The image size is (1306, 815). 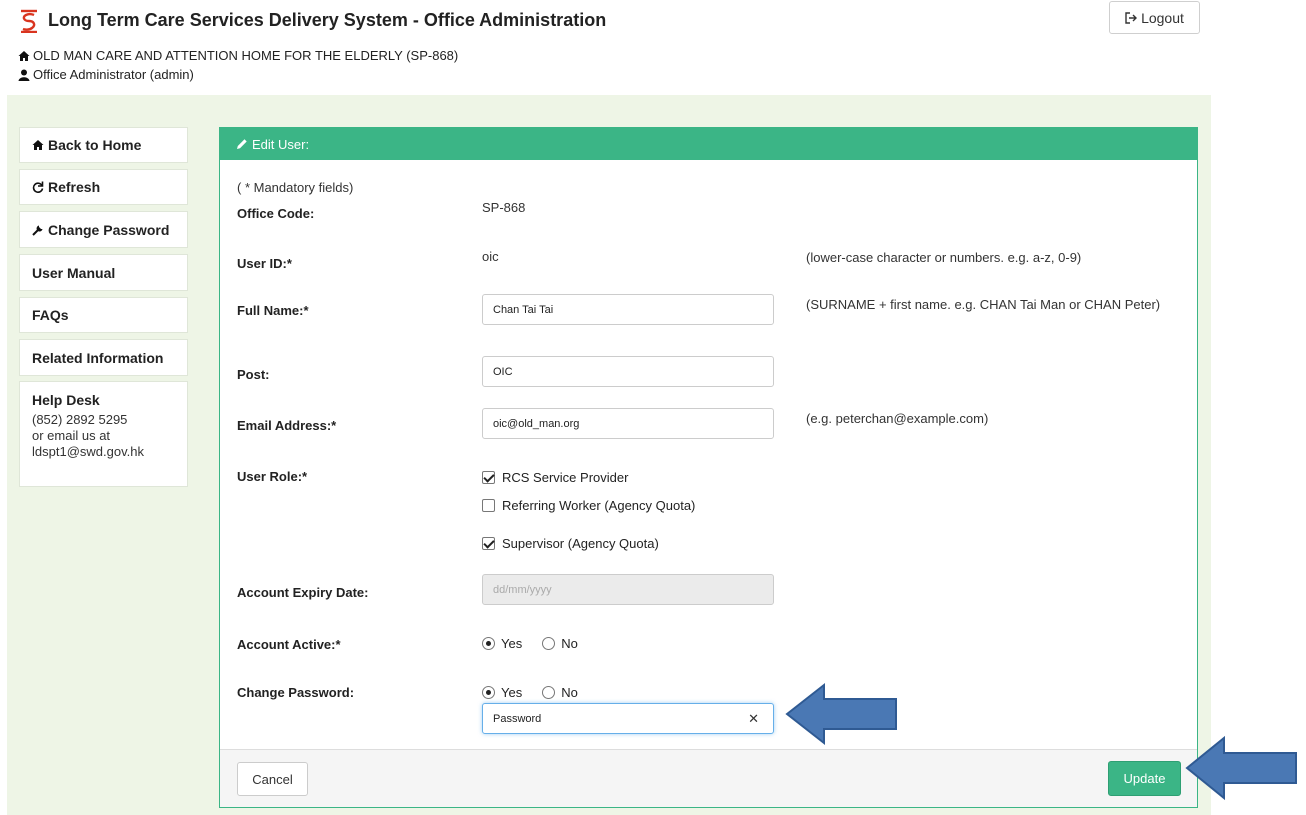 I want to click on user-id-label: User ID:*, so click(x=264, y=263).